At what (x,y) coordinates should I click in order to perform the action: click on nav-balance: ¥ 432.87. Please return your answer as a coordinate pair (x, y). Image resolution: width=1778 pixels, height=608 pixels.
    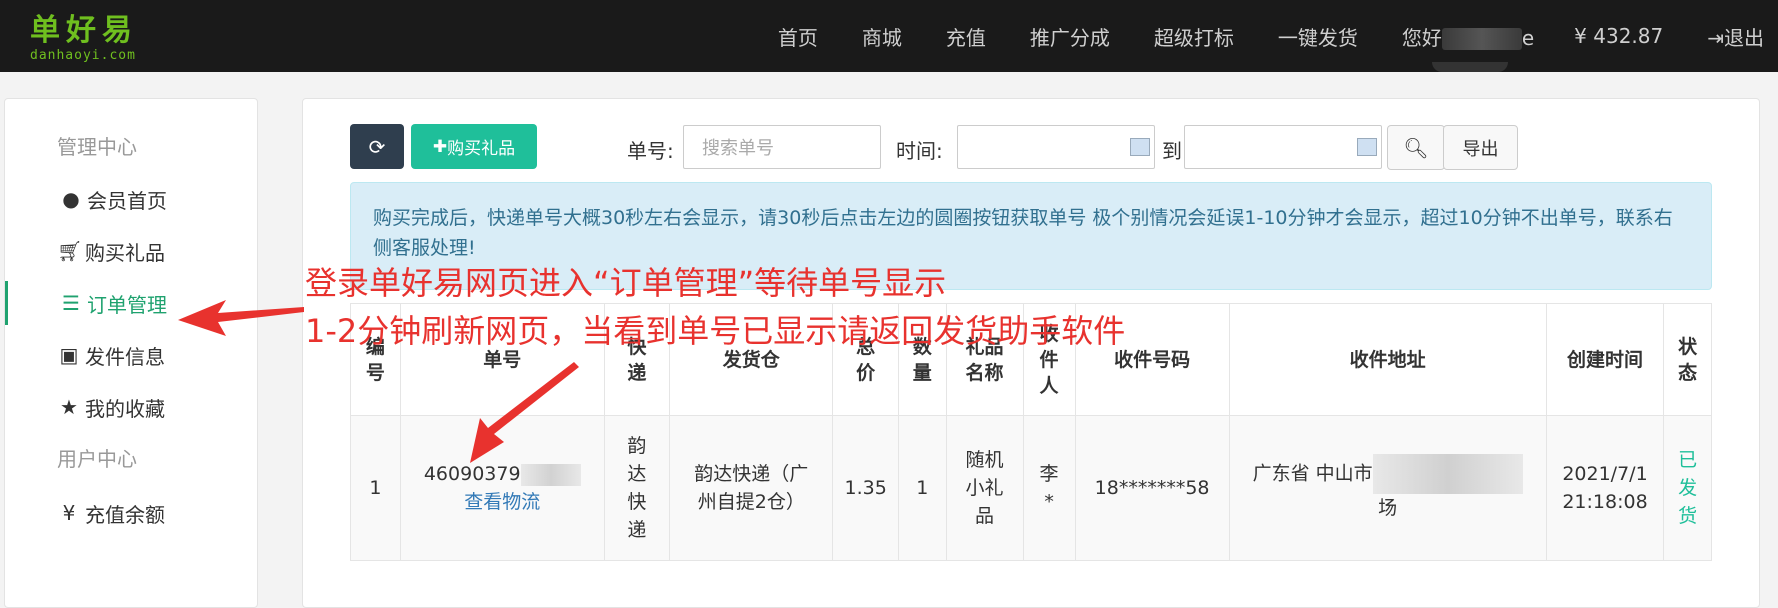
    Looking at the image, I should click on (1618, 36).